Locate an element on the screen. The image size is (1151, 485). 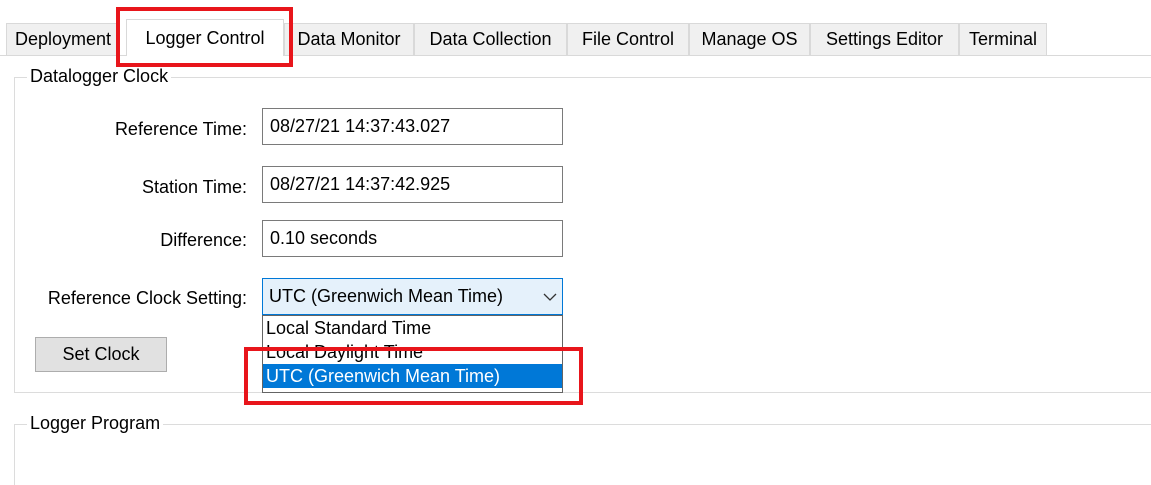
tab-logger-control: Logger Control is located at coordinates (205, 37).